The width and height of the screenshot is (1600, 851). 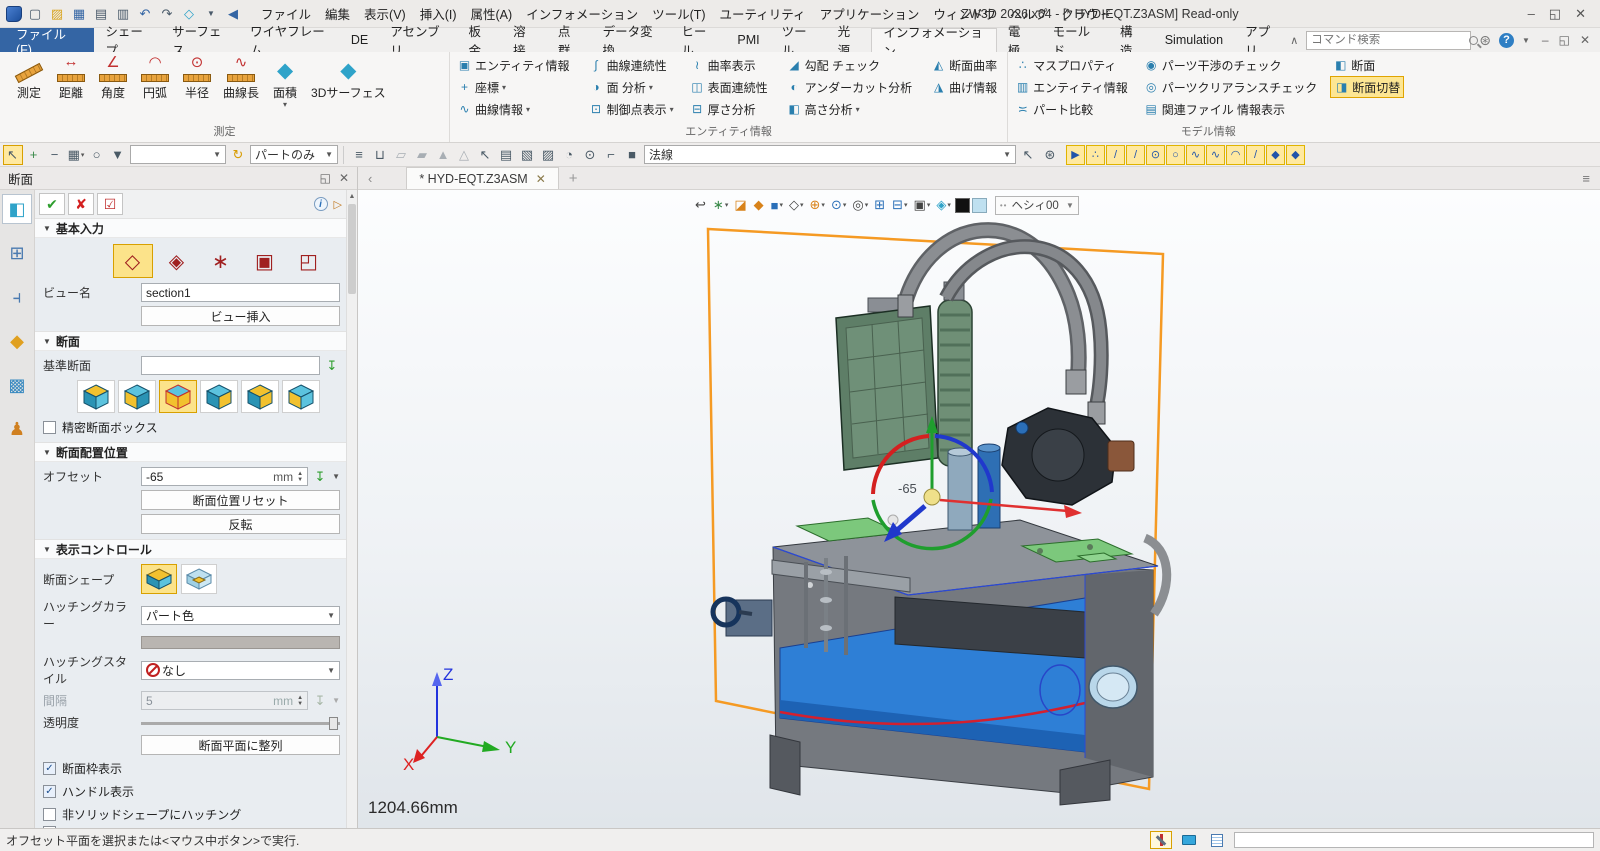 I want to click on command-search-input, so click(x=1388, y=40).